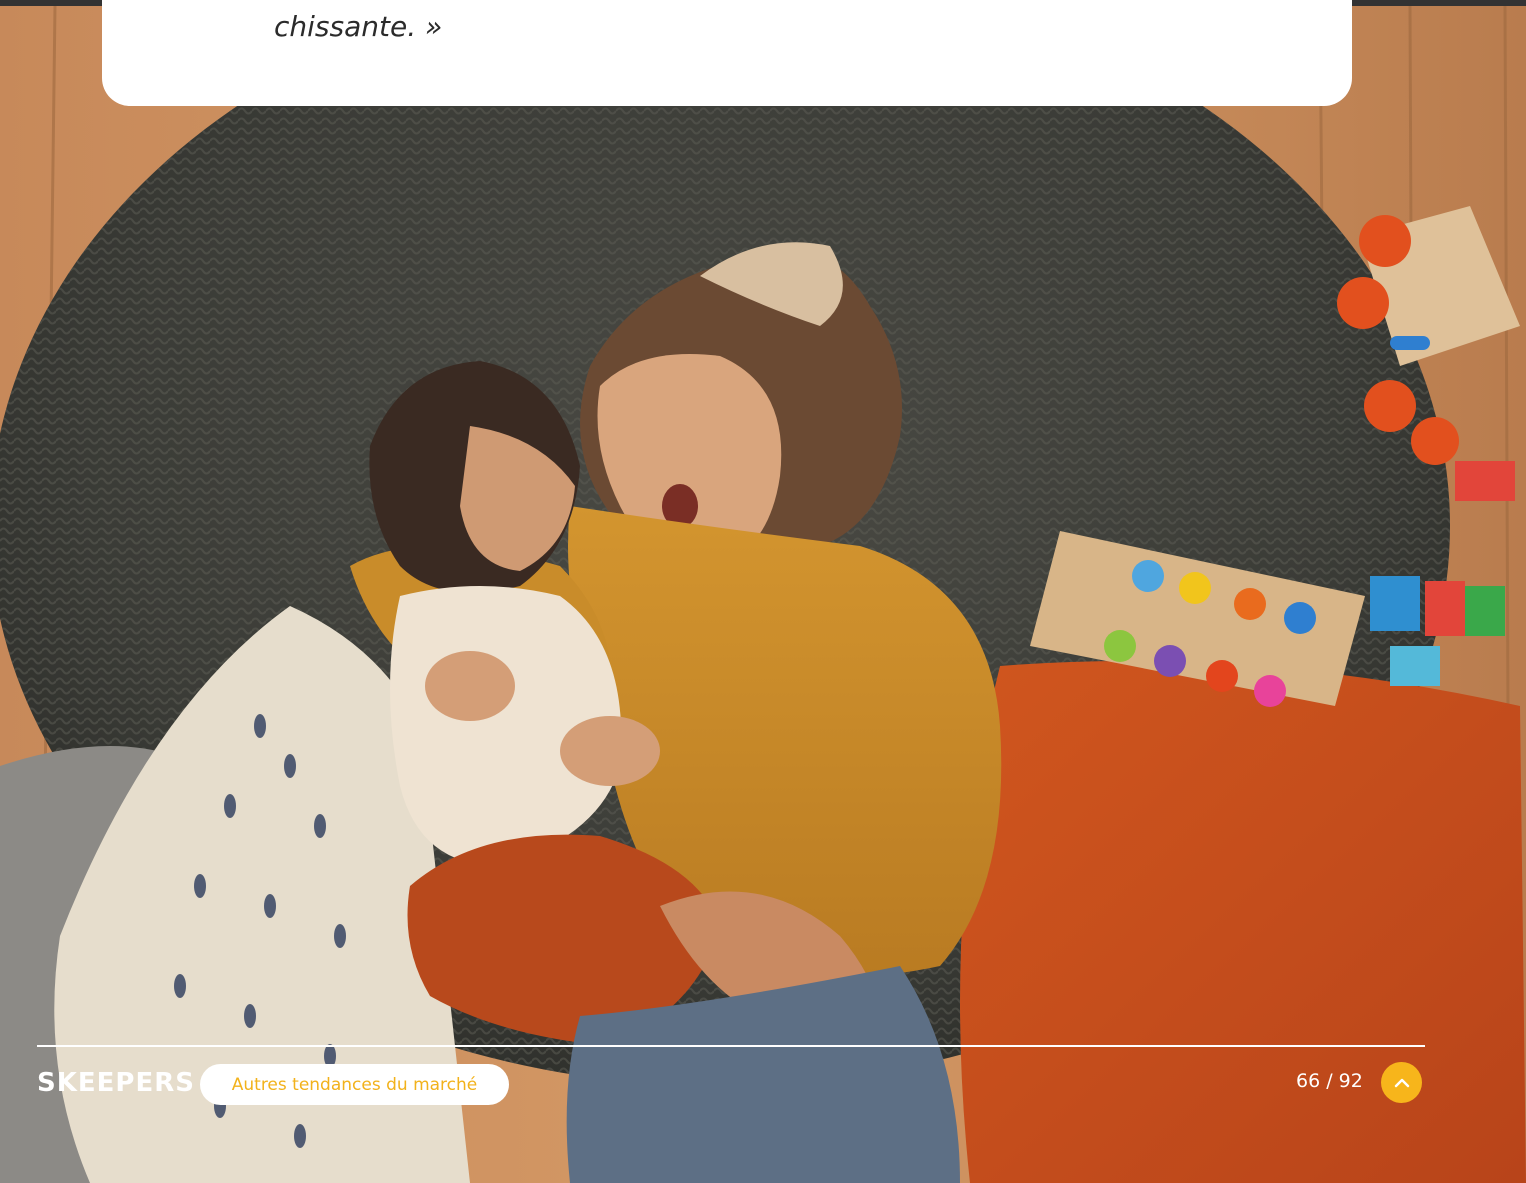 The image size is (1526, 1183). What do you see at coordinates (358, 26) in the screenshot?
I see `quote-text: chissante. »` at bounding box center [358, 26].